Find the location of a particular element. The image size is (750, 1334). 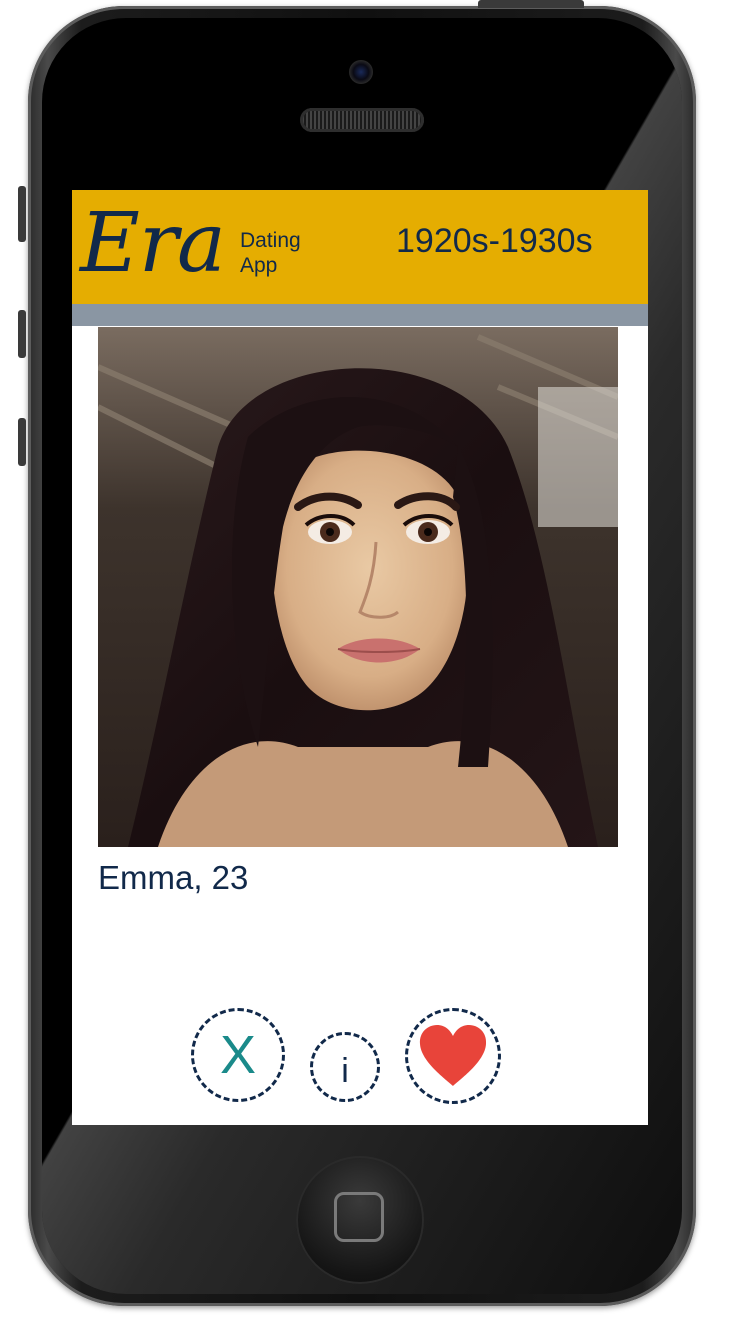

pass-button: X is located at coordinates (238, 1055).